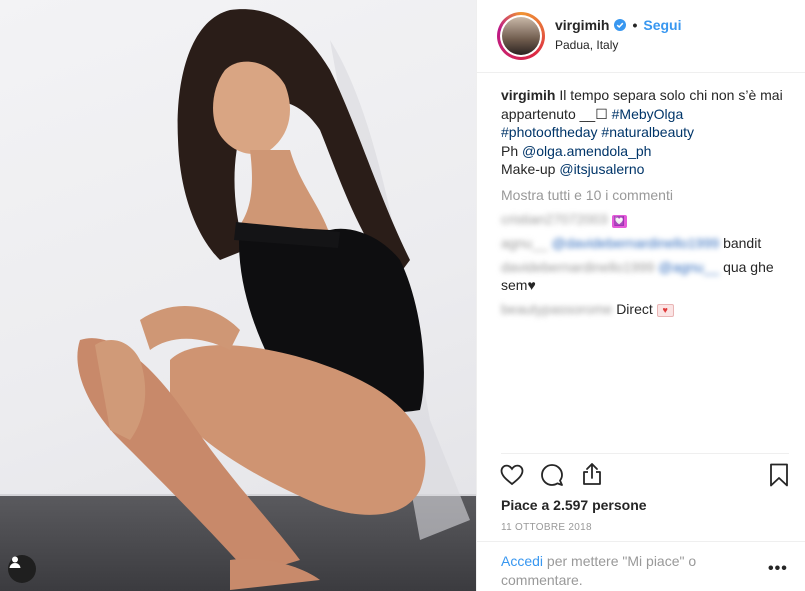 The height and width of the screenshot is (591, 805). What do you see at coordinates (524, 243) in the screenshot?
I see `comment-username: agnu__` at bounding box center [524, 243].